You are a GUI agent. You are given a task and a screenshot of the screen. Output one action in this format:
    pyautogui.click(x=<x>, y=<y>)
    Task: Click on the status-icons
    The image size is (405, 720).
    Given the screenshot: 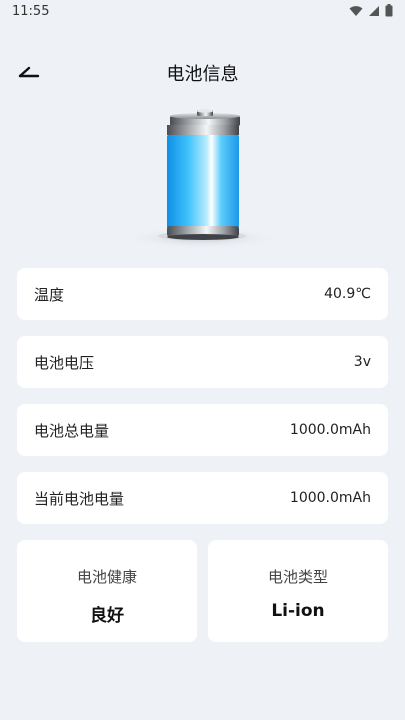 What is the action you would take?
    pyautogui.click(x=371, y=10)
    